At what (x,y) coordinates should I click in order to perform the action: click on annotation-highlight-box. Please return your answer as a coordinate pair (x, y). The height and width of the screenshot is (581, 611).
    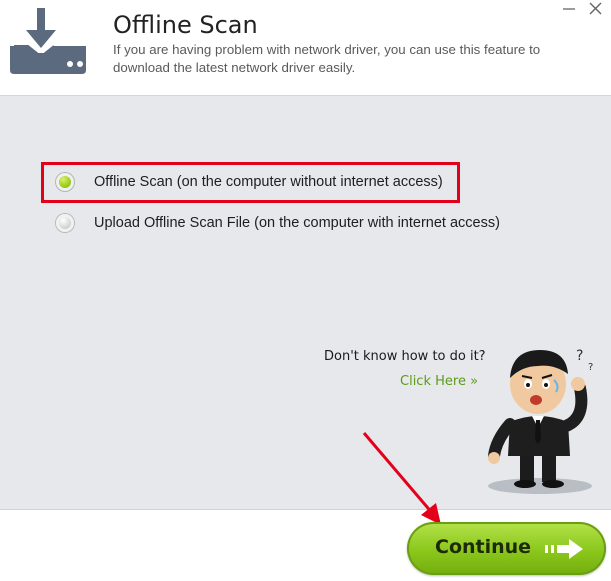
    Looking at the image, I should click on (250, 182).